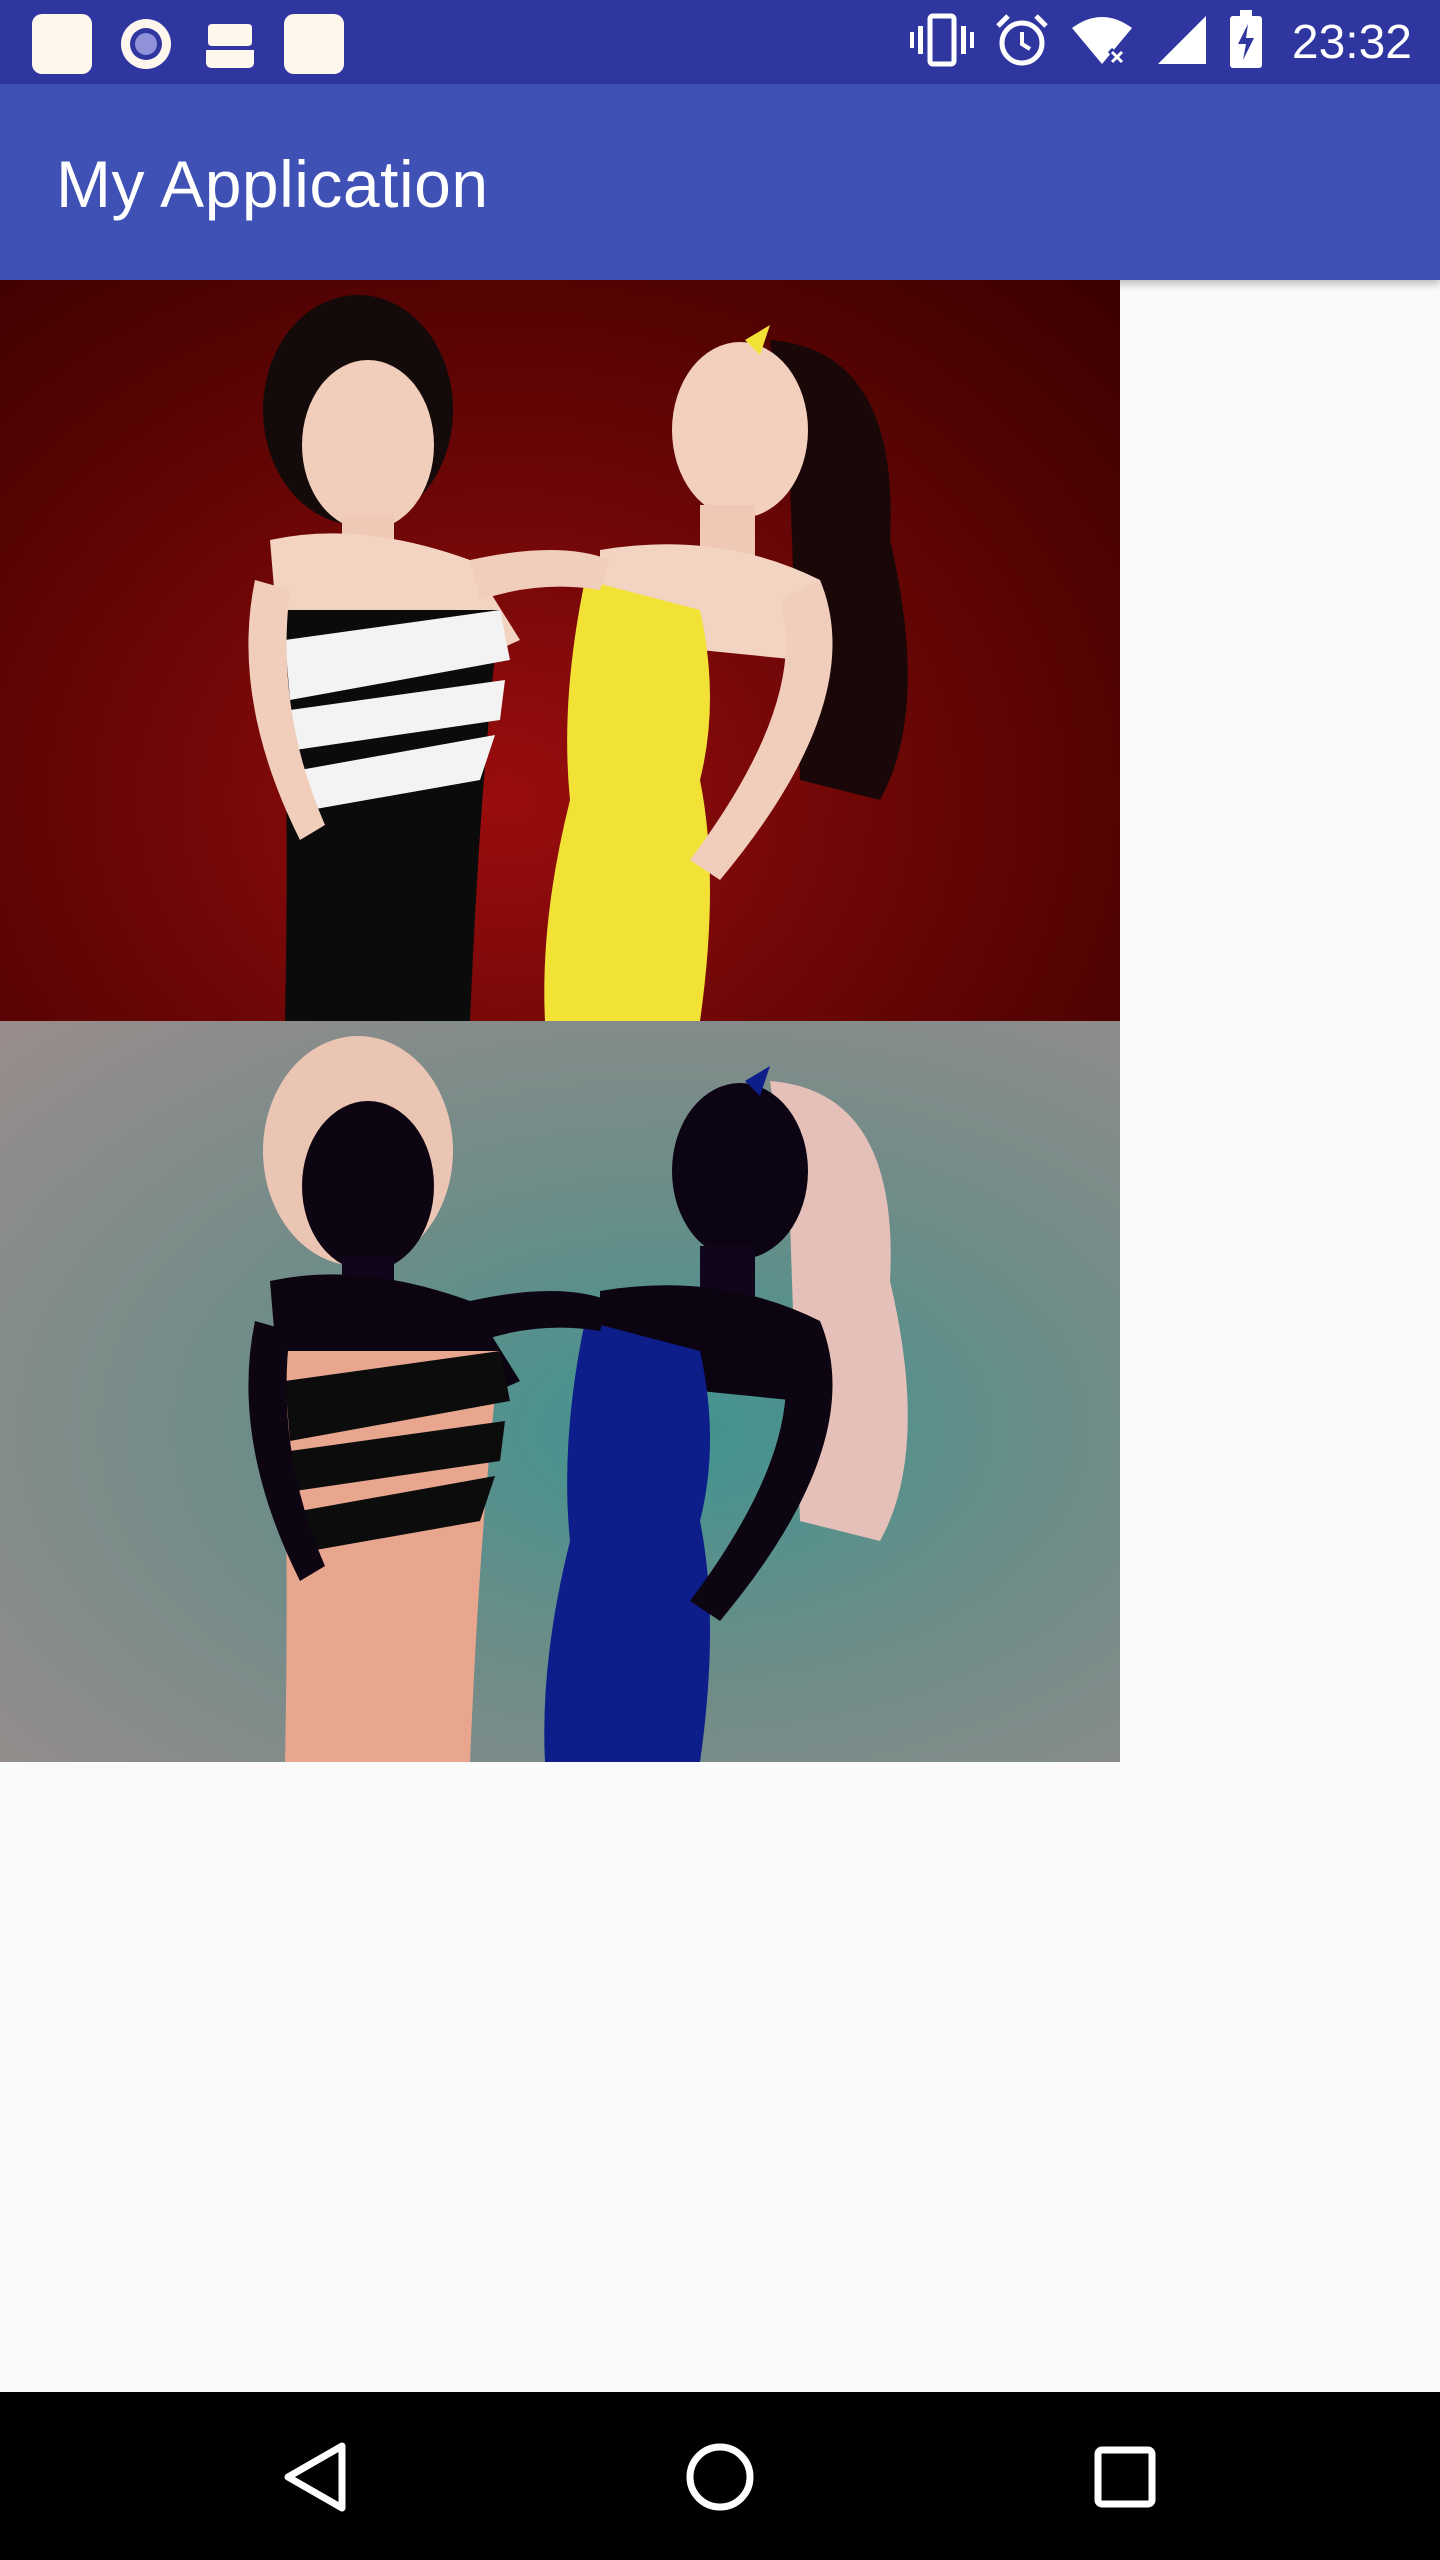 The width and height of the screenshot is (1440, 2560). I want to click on home-icon, so click(720, 2477).